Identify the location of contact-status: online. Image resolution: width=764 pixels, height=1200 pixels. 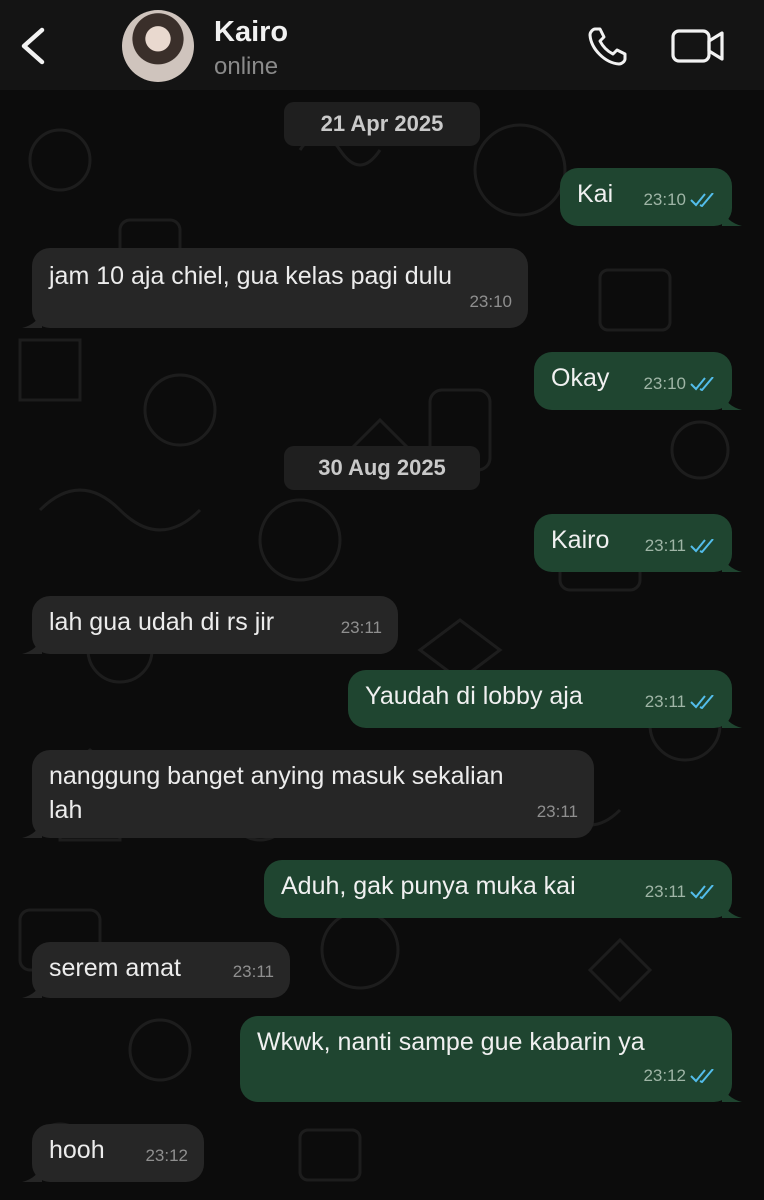
(246, 66).